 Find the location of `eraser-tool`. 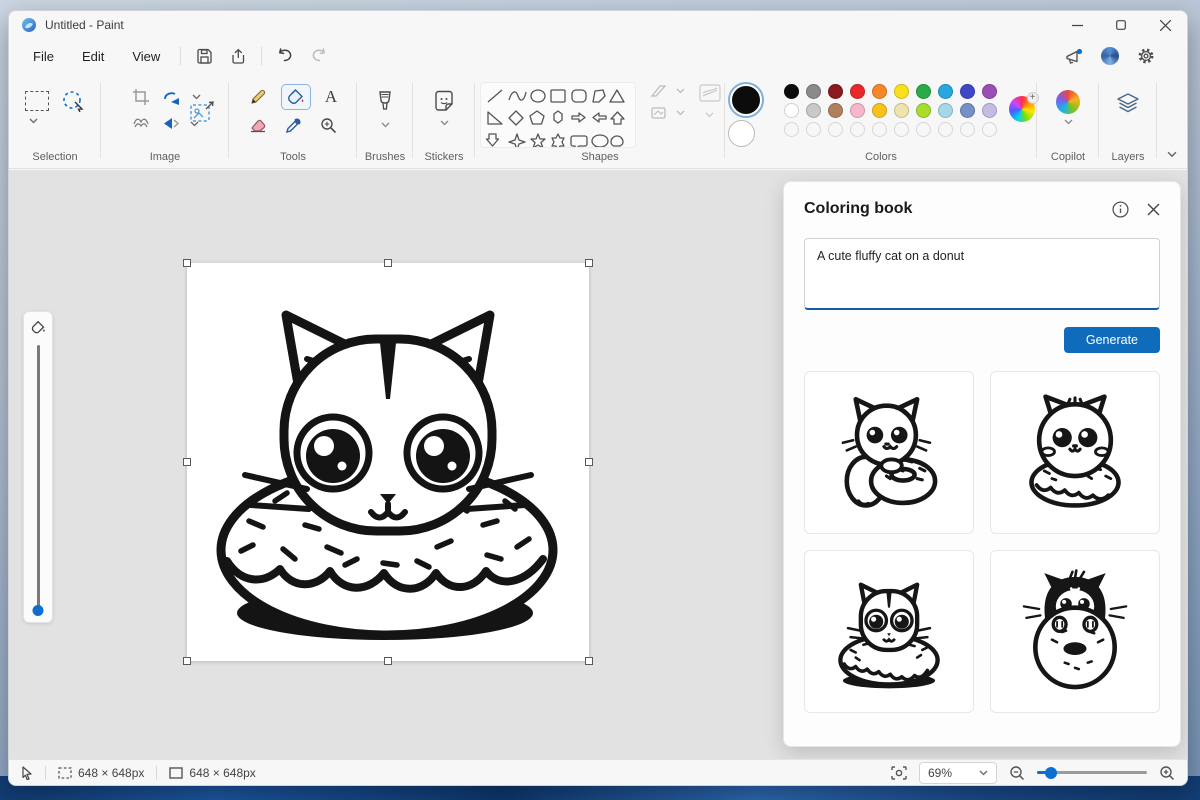

eraser-tool is located at coordinates (258, 125).